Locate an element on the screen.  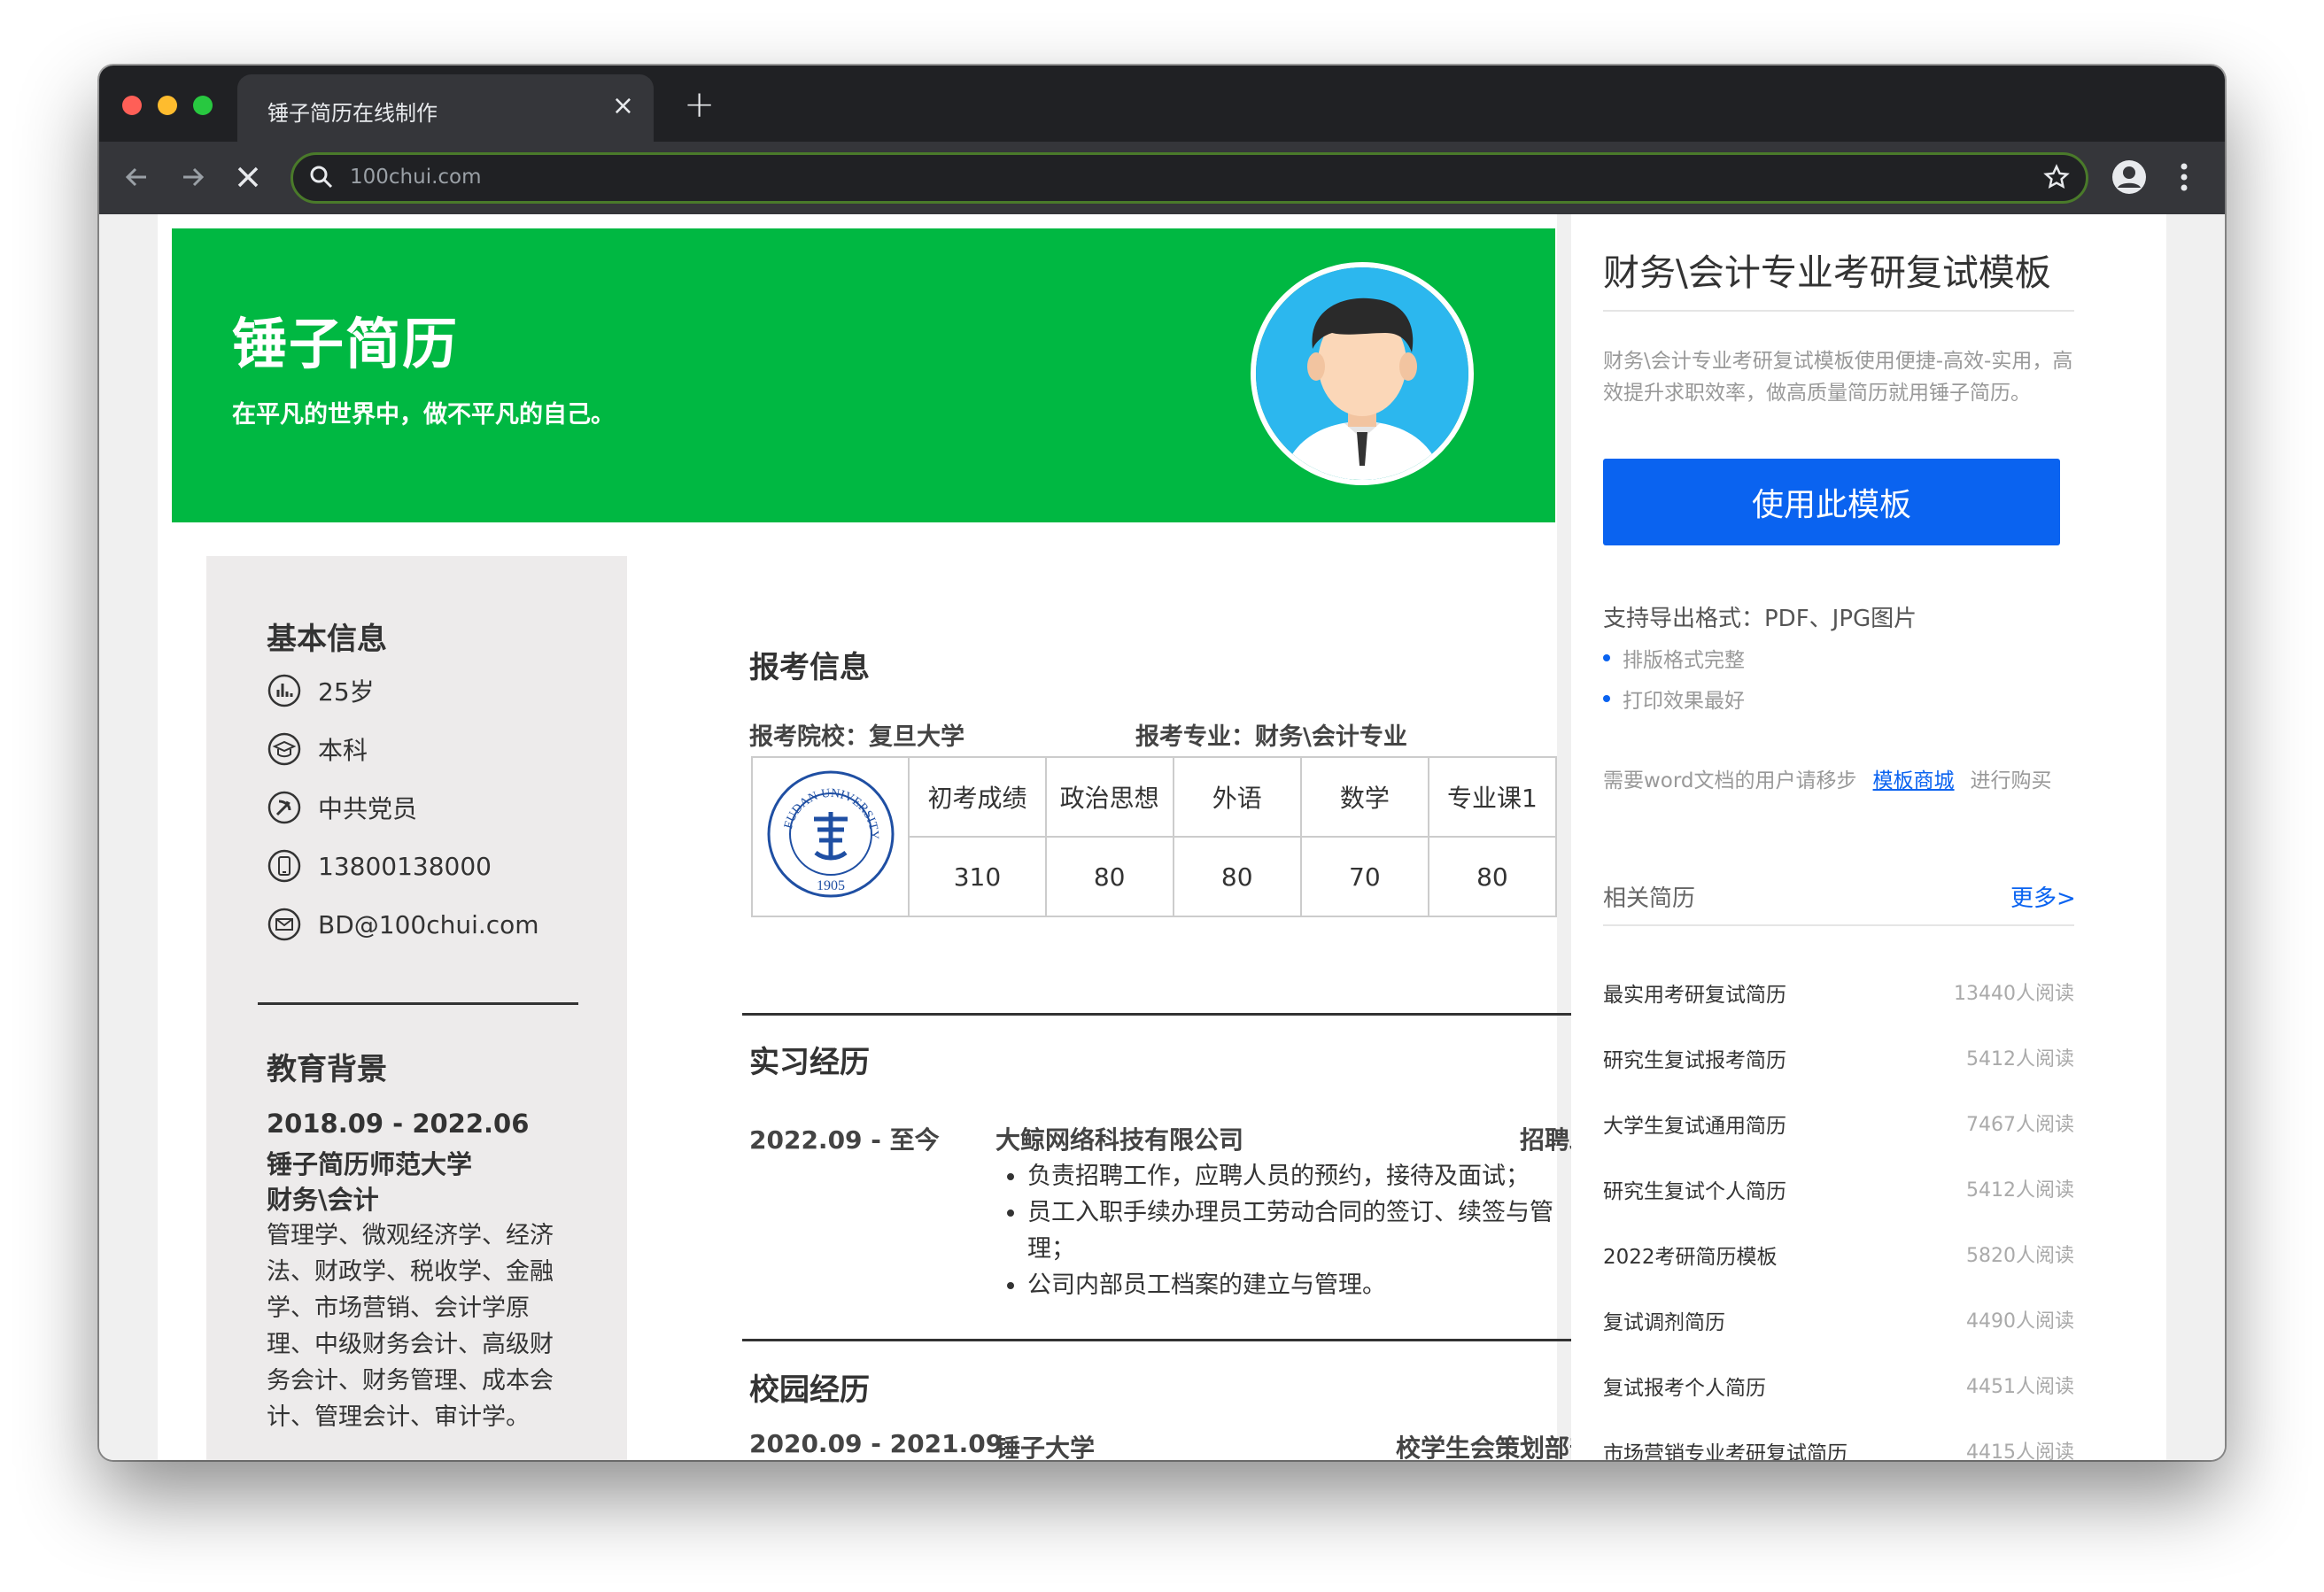
related-resume-item: 市场营销专业考研复试简历 4415人阅读 is located at coordinates (1838, 1448).